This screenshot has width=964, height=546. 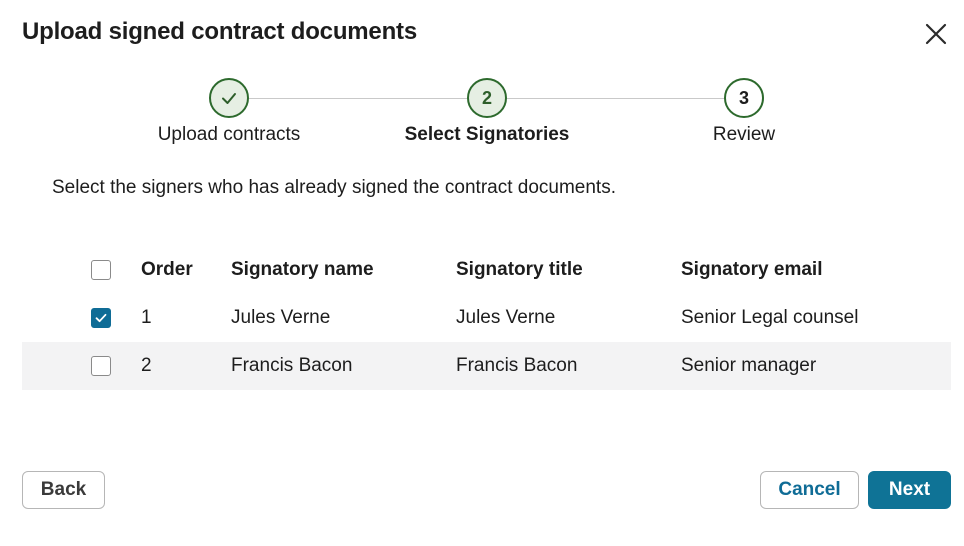 I want to click on step-2-indicator: 2, so click(x=487, y=98).